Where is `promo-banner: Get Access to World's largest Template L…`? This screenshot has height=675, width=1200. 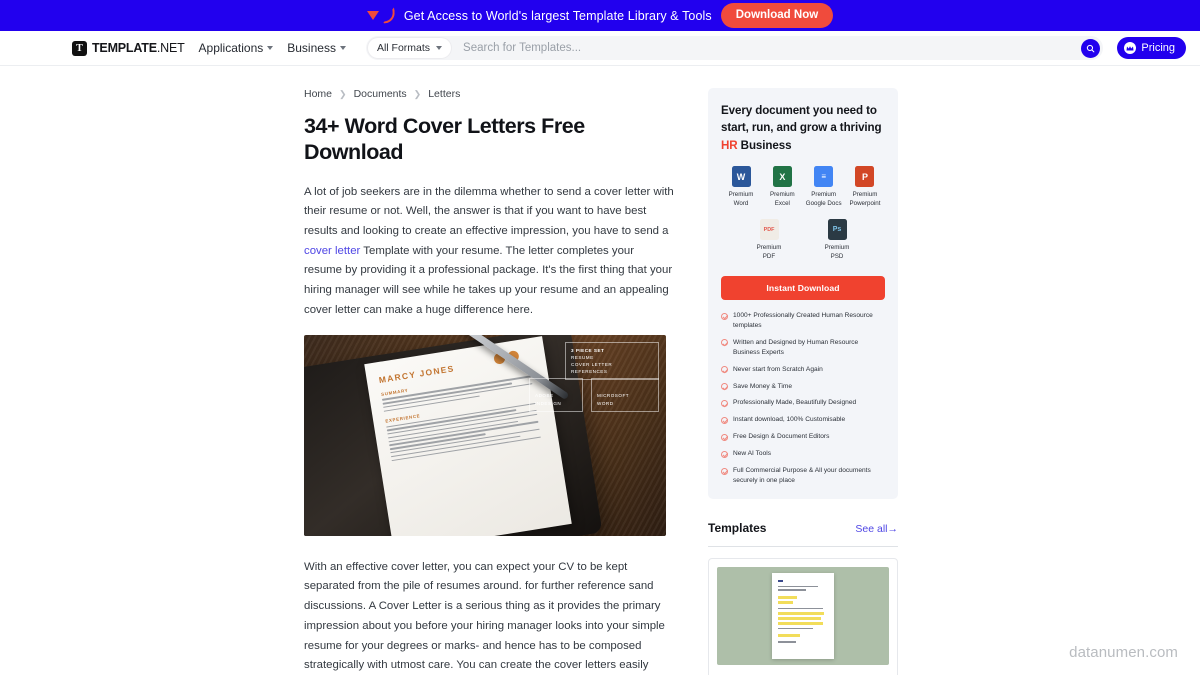 promo-banner: Get Access to World's largest Template L… is located at coordinates (600, 15).